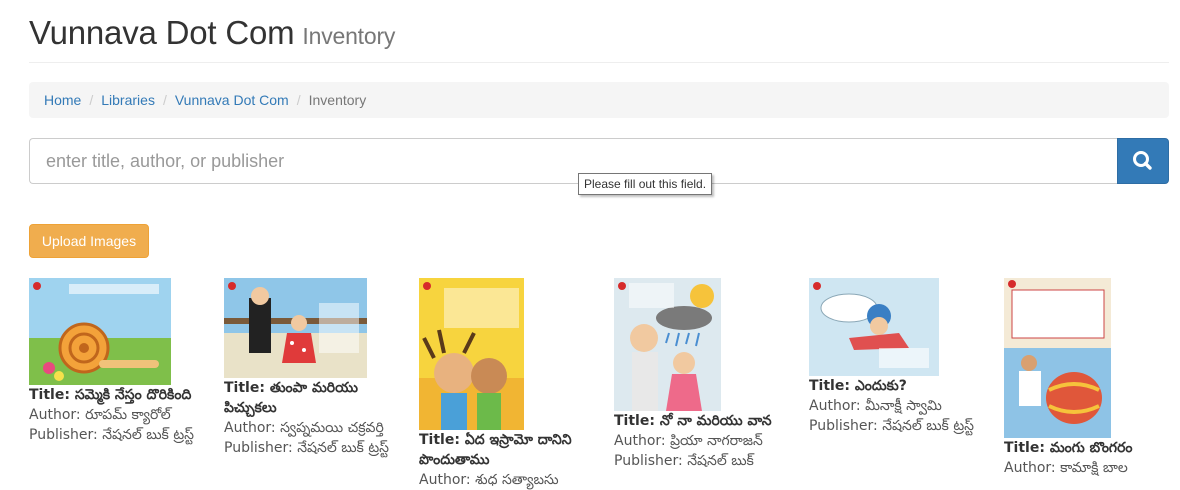 Image resolution: width=1180 pixels, height=490 pixels. What do you see at coordinates (716, 441) in the screenshot?
I see `book-author-text: ప్రియా నాగరాజన్` at bounding box center [716, 441].